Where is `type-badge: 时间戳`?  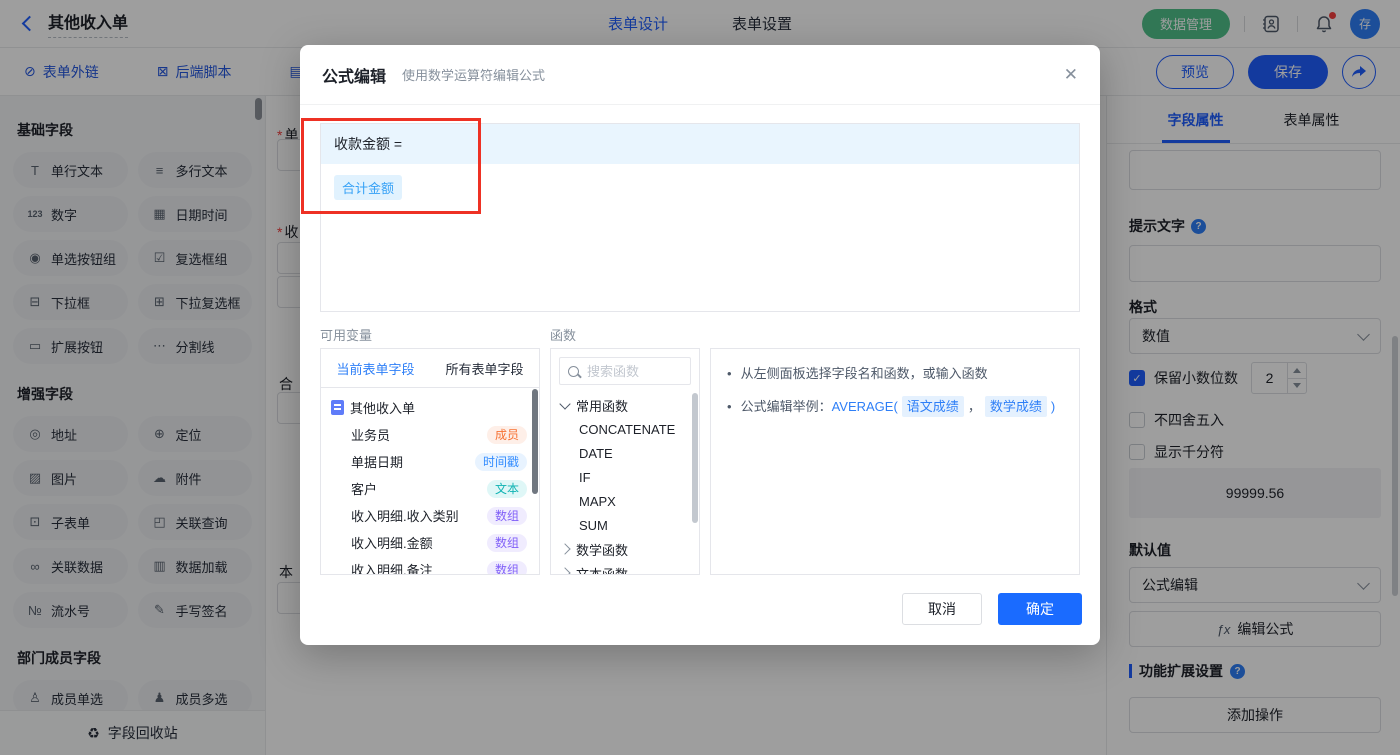 type-badge: 时间戳 is located at coordinates (500, 461).